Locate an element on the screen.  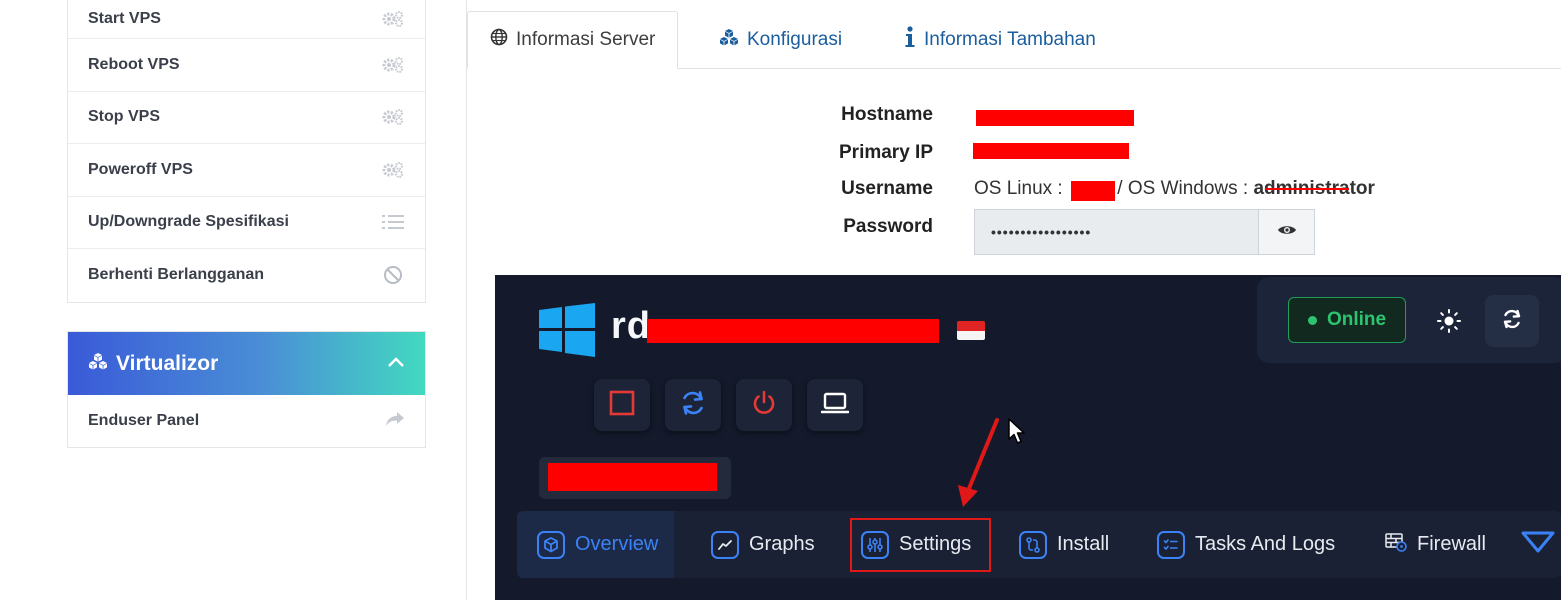
sun-icon is located at coordinates (1449, 321).